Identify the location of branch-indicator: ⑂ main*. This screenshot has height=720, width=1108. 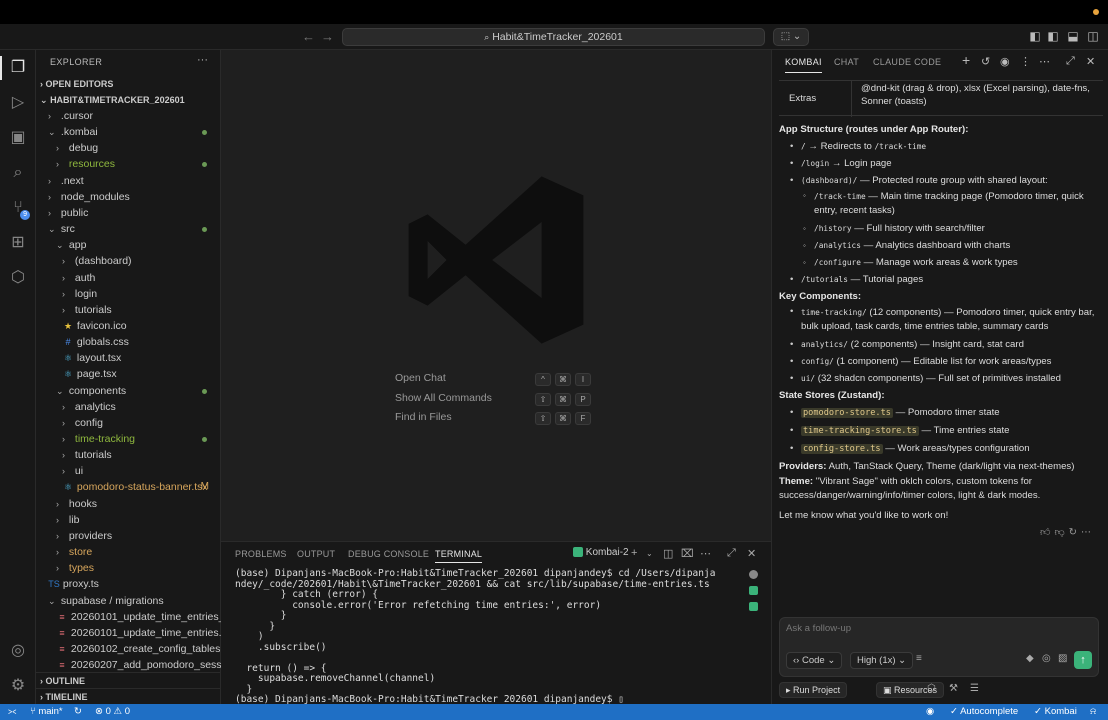
(46, 712).